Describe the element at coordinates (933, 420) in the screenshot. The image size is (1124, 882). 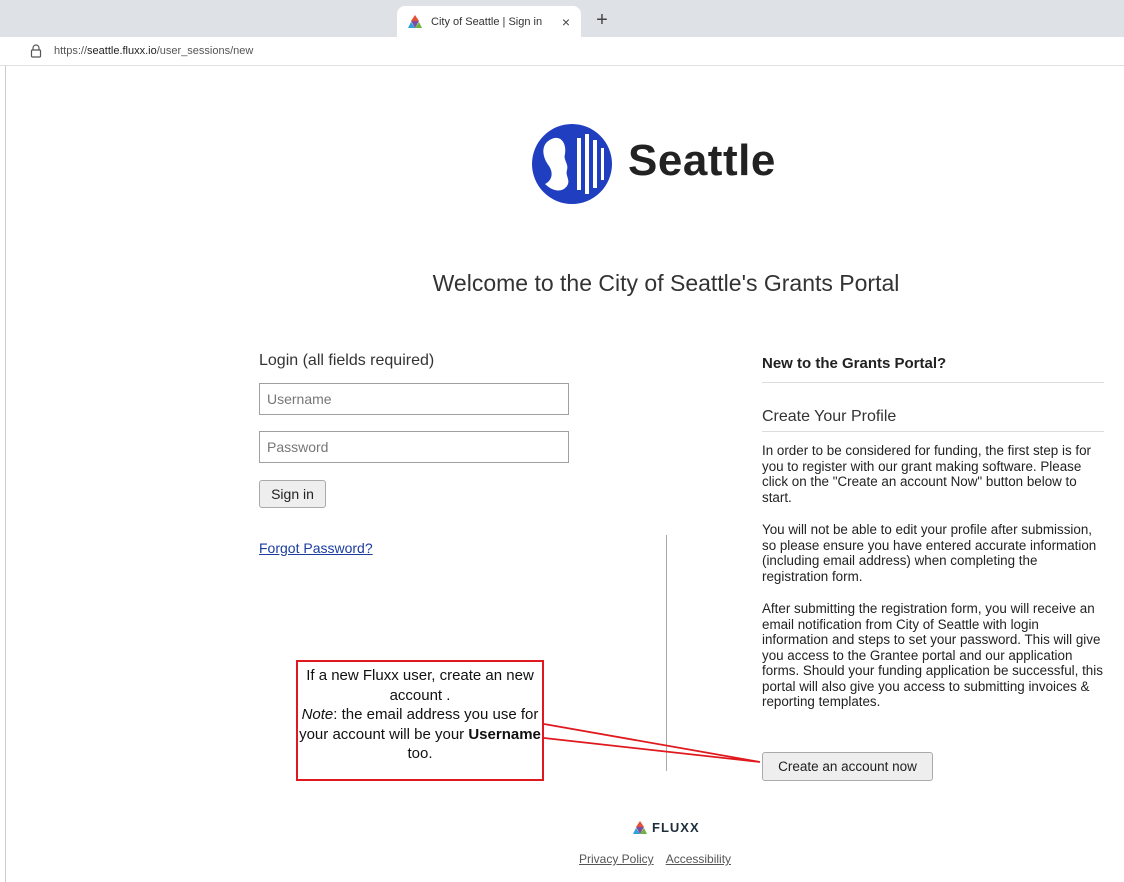
I see `create-profile-heading: Create Your Profile` at that location.